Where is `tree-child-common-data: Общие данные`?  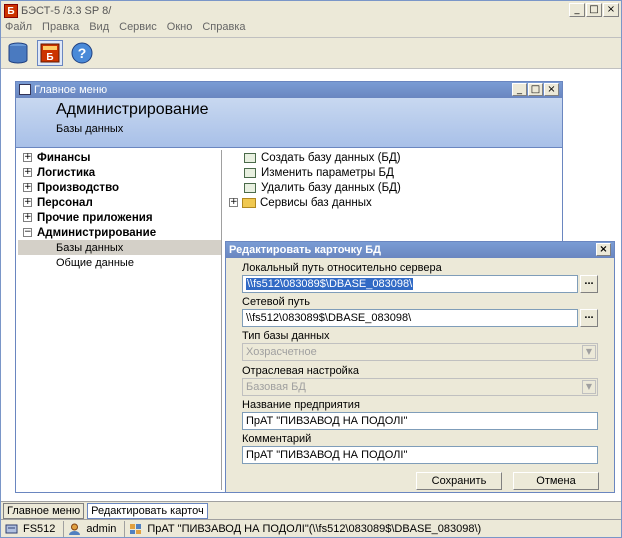
tree-child-common-data: Общие данные is located at coordinates (119, 262).